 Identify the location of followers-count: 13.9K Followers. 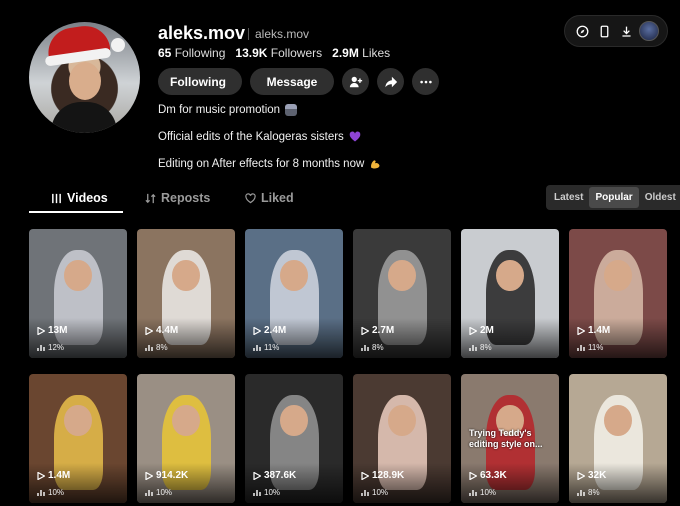
(278, 53).